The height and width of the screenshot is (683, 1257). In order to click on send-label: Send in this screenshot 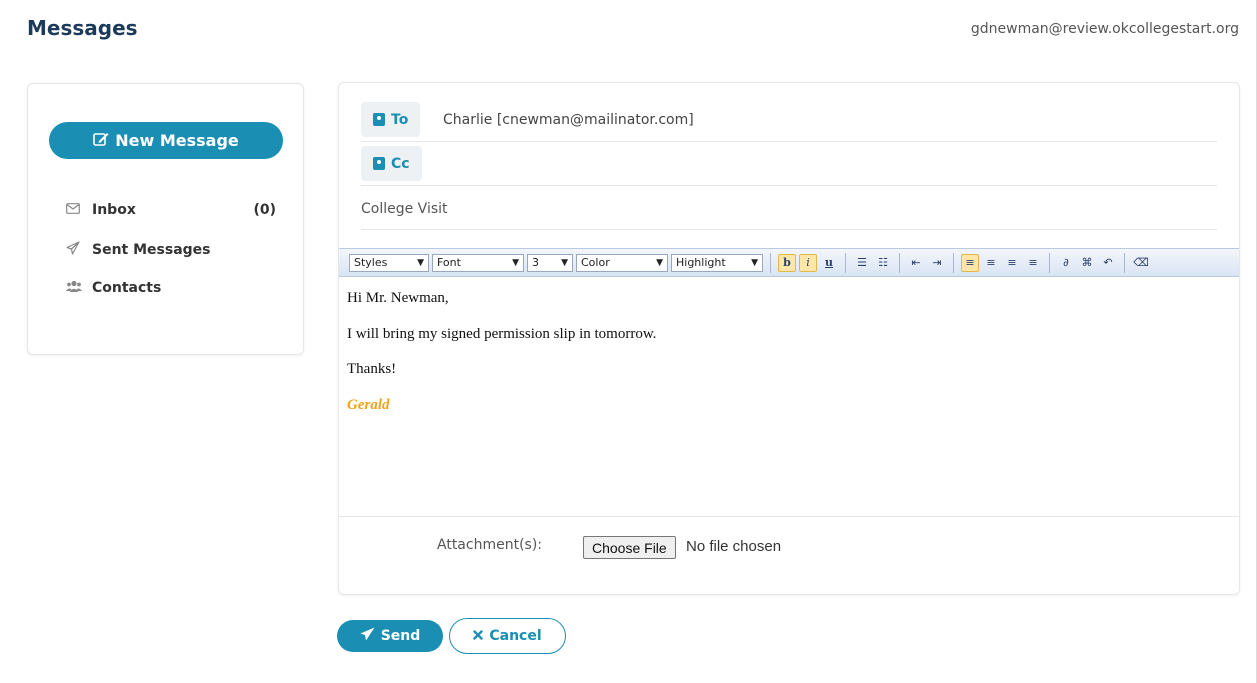, I will do `click(400, 636)`.